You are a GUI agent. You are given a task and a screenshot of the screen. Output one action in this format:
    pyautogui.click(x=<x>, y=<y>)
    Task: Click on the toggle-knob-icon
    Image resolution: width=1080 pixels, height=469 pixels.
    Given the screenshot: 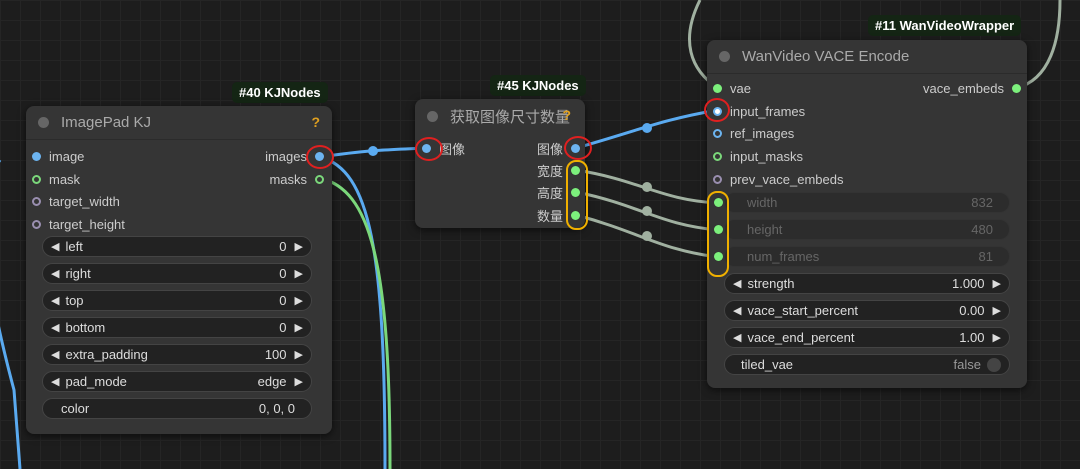 What is the action you would take?
    pyautogui.click(x=994, y=364)
    